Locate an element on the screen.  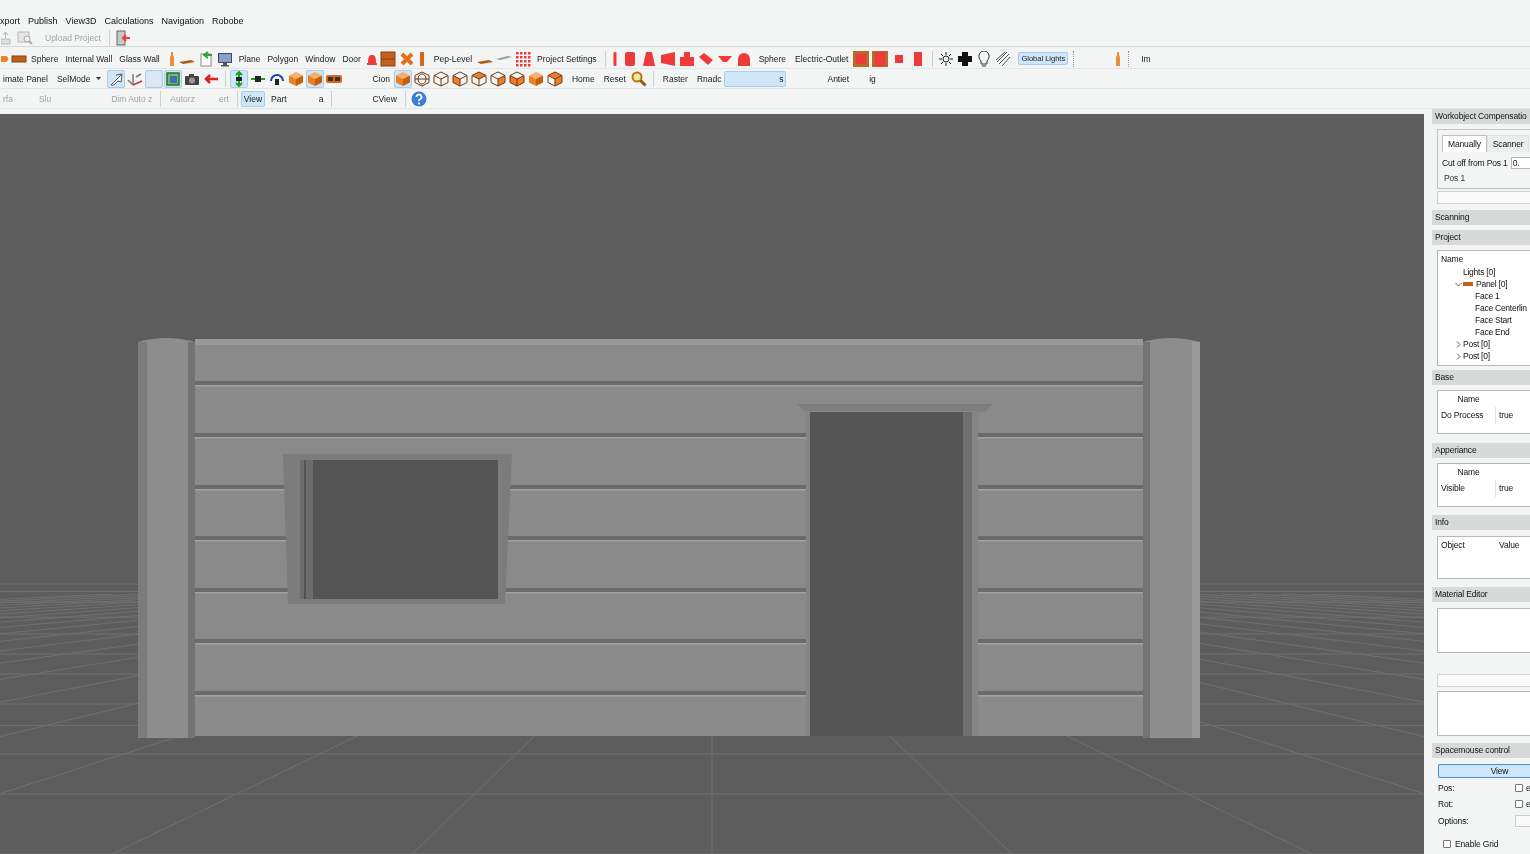
column-header: Object is located at coordinates (1453, 545).